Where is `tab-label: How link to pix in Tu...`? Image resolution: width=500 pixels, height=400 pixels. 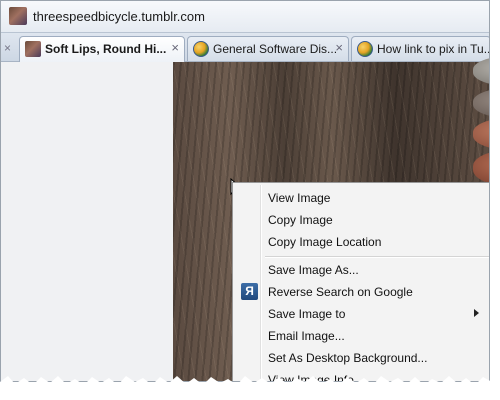
tab-label: How link to pix in Tu... is located at coordinates (433, 49).